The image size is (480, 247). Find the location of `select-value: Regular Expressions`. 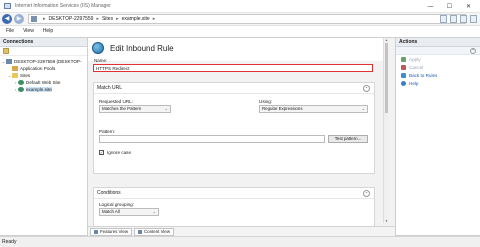

select-value: Regular Expressions is located at coordinates (282, 108).